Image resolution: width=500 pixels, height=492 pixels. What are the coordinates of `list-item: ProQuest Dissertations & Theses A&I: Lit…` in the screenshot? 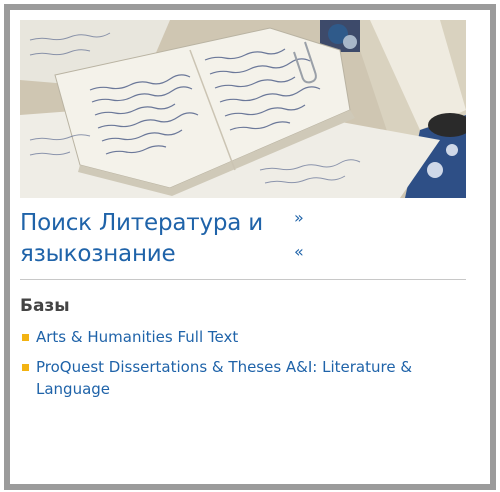 It's located at (240, 378).